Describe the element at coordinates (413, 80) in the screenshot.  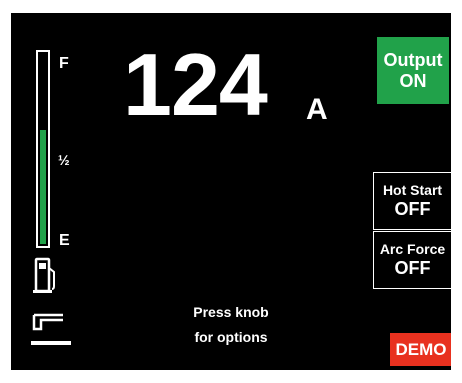
I see `output-state: ON` at that location.